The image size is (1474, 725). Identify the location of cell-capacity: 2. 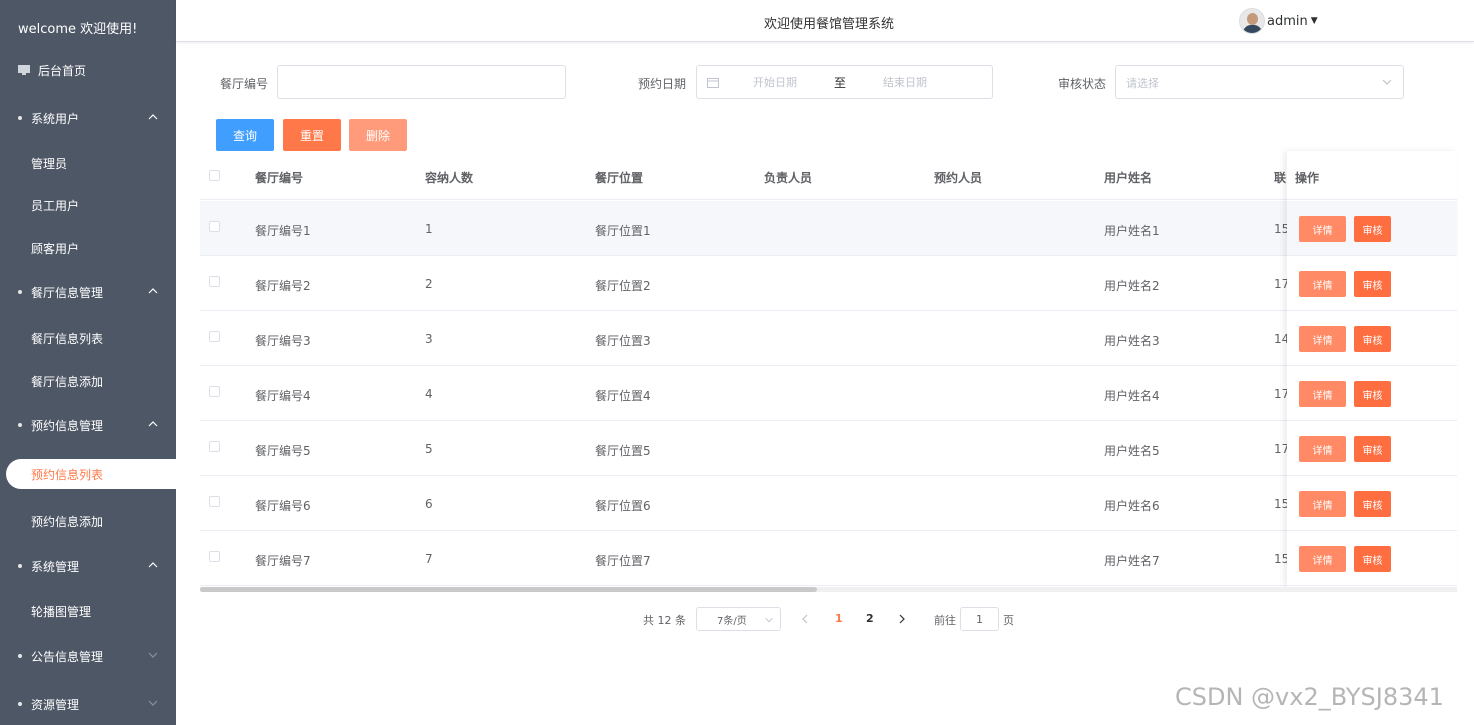
(429, 284).